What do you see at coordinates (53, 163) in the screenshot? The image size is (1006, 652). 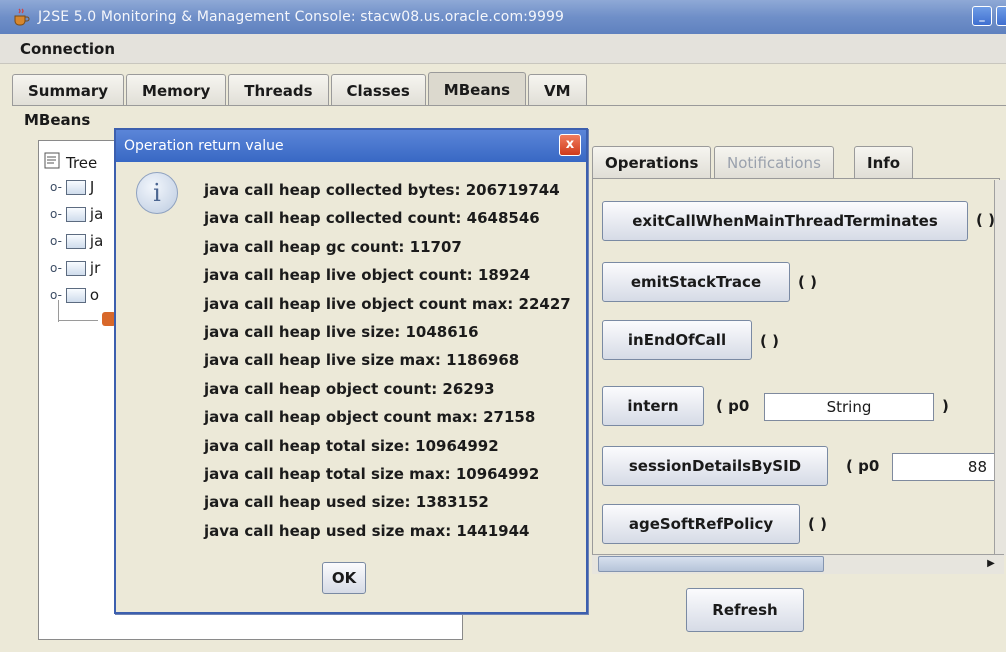 I see `tree-root-icon` at bounding box center [53, 163].